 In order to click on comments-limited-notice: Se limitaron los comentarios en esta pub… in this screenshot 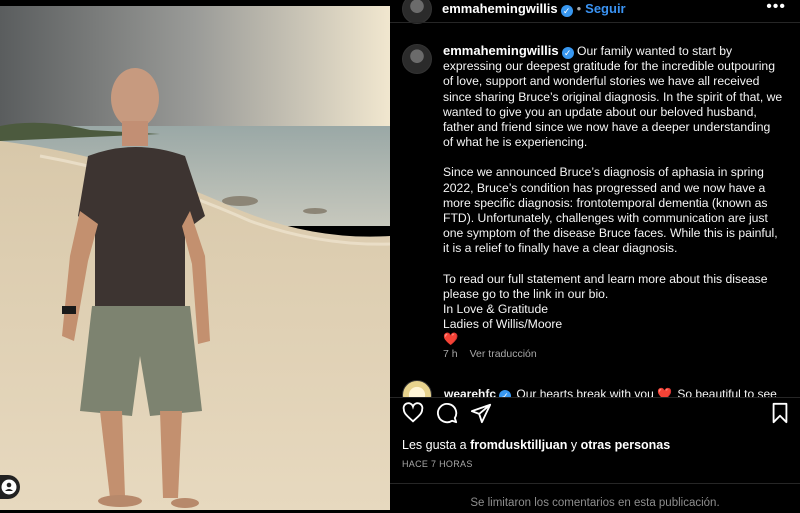, I will do `click(595, 503)`.